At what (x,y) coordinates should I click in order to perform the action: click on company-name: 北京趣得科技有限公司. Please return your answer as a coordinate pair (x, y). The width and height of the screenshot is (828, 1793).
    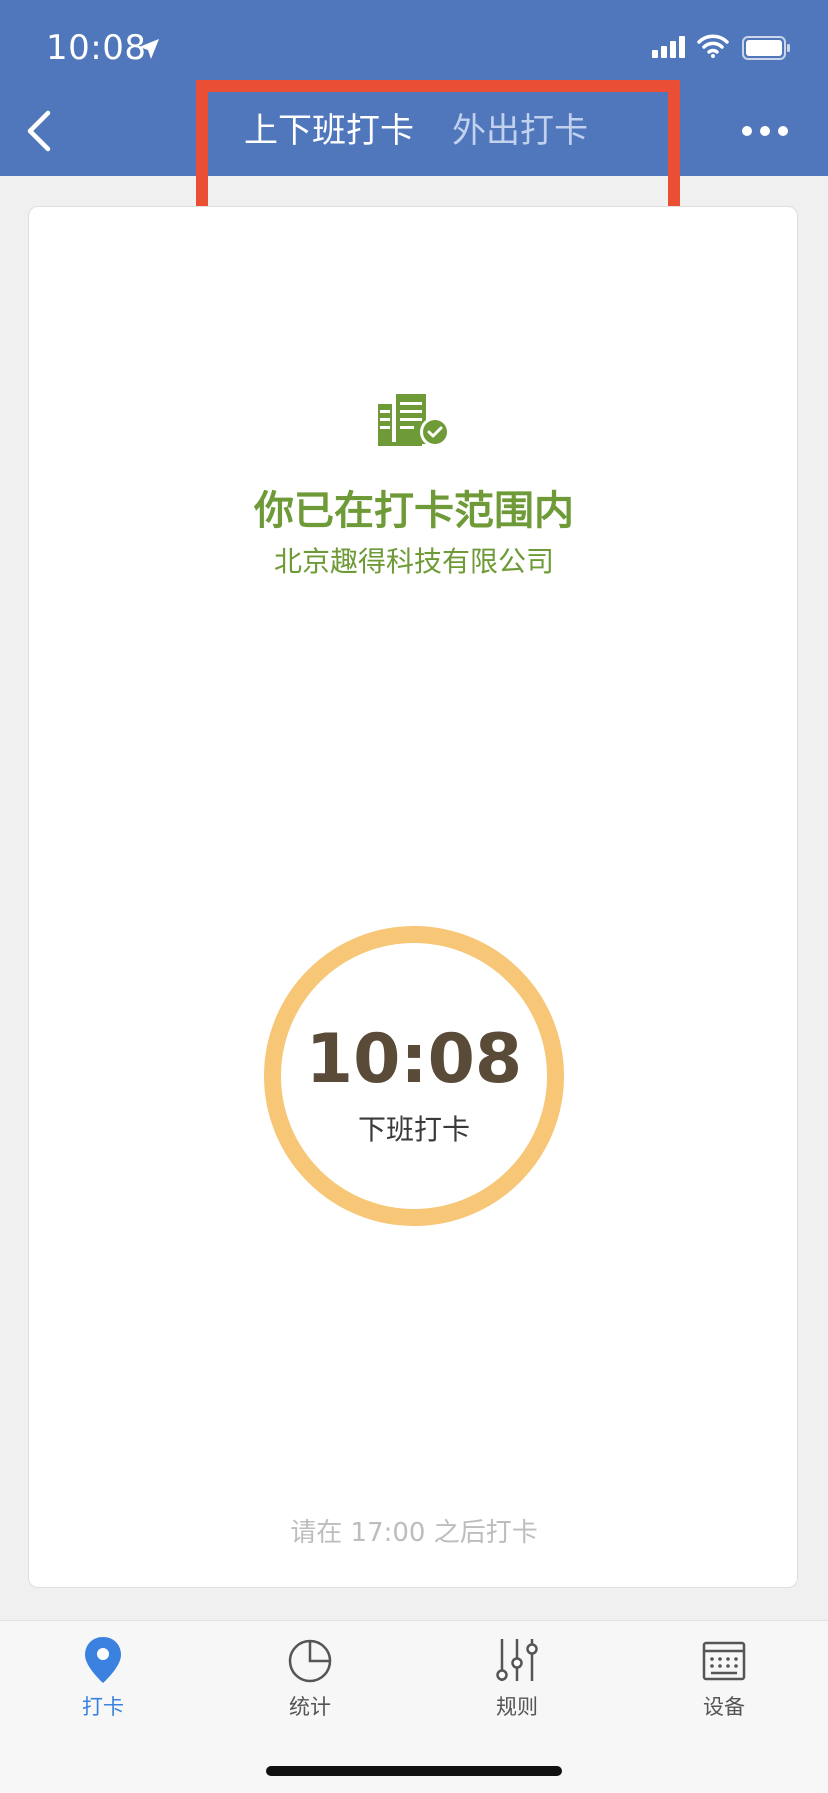
    Looking at the image, I should click on (413, 561).